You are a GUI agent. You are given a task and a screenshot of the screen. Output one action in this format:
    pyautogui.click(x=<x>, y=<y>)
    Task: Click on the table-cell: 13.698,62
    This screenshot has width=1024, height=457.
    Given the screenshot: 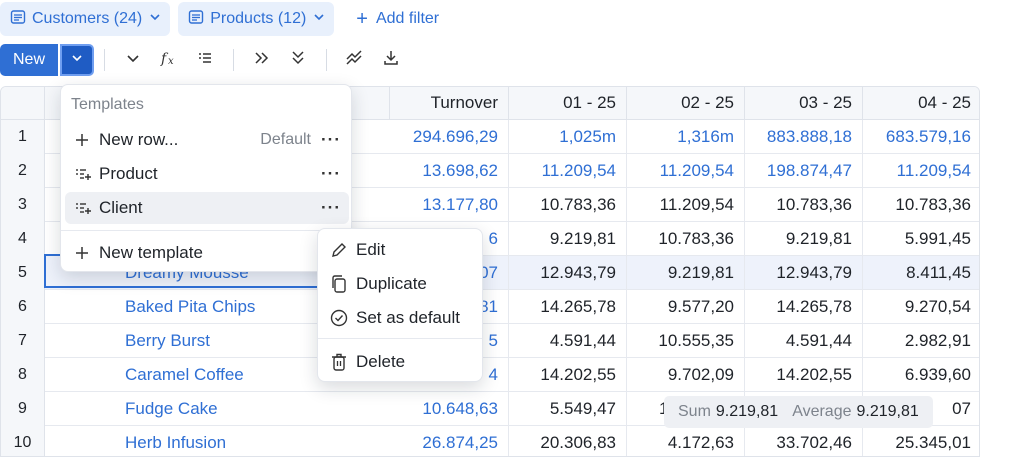 What is the action you would take?
    pyautogui.click(x=449, y=171)
    